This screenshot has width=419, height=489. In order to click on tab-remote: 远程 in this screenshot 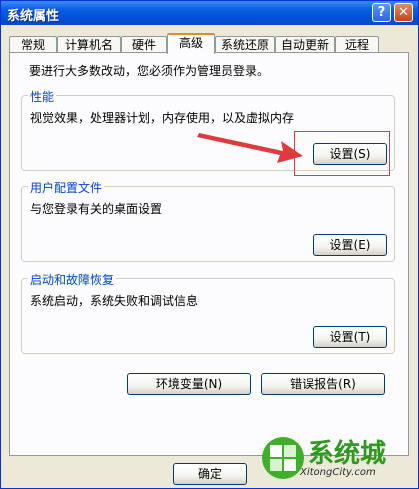, I will do `click(357, 44)`.